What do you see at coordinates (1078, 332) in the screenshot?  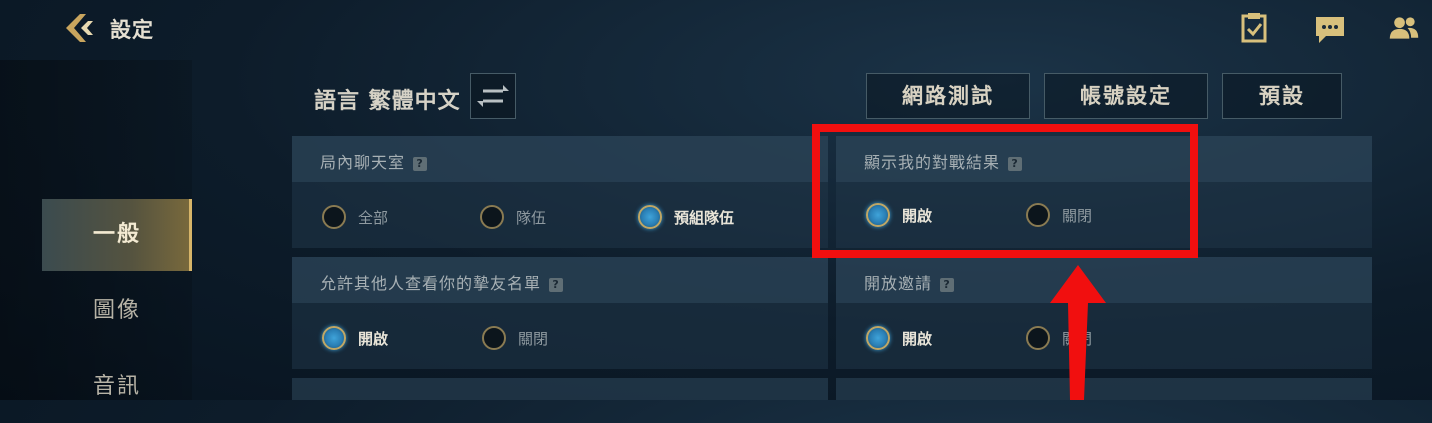 I see `annotation-arrow-icon` at bounding box center [1078, 332].